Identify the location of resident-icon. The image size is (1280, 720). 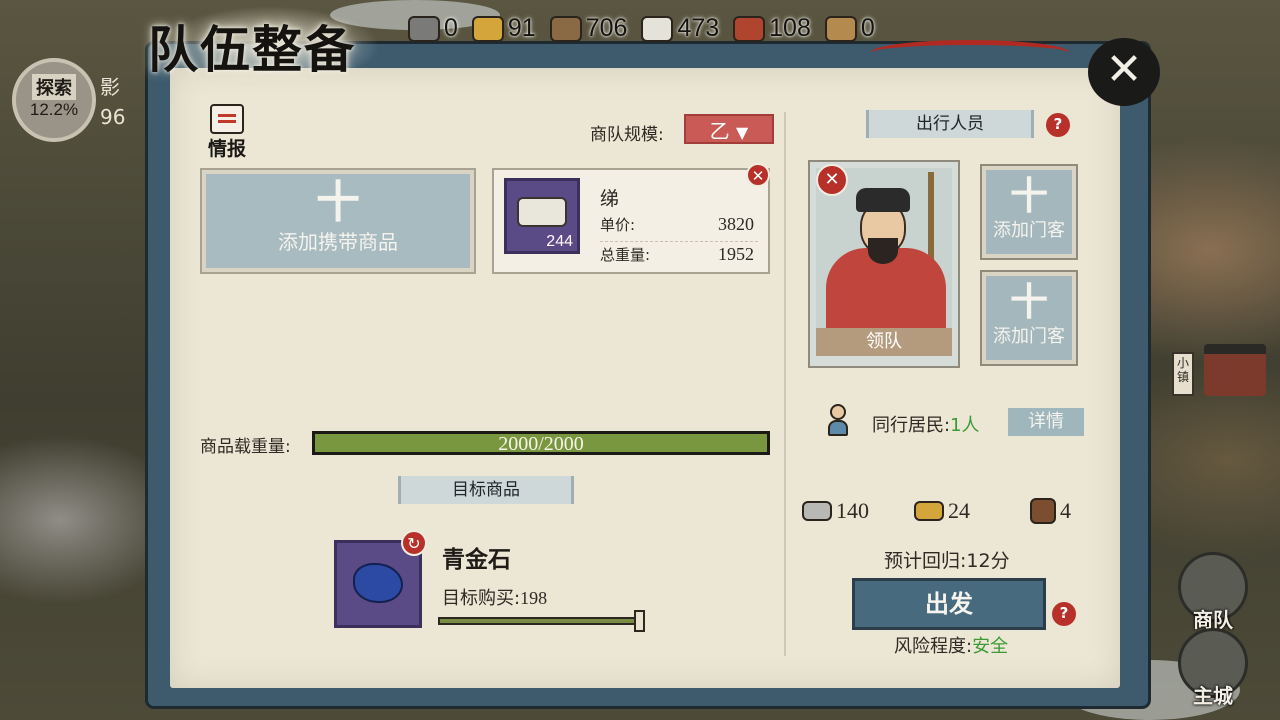
(838, 420).